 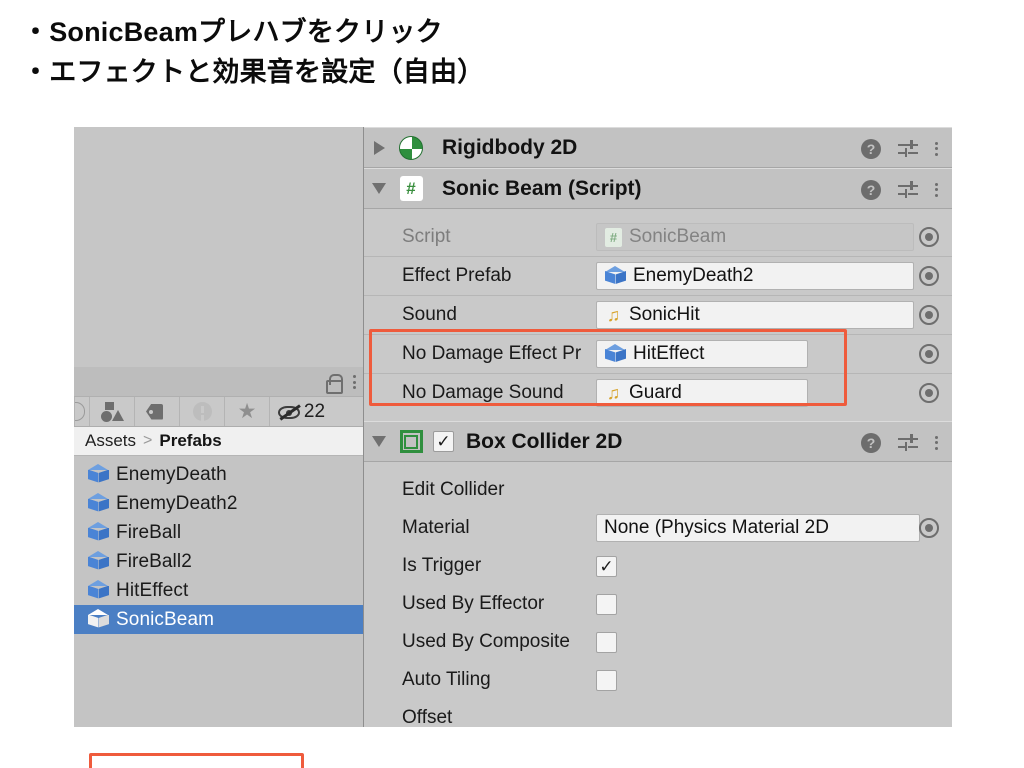 I want to click on object-field-value: Guard, so click(x=655, y=392).